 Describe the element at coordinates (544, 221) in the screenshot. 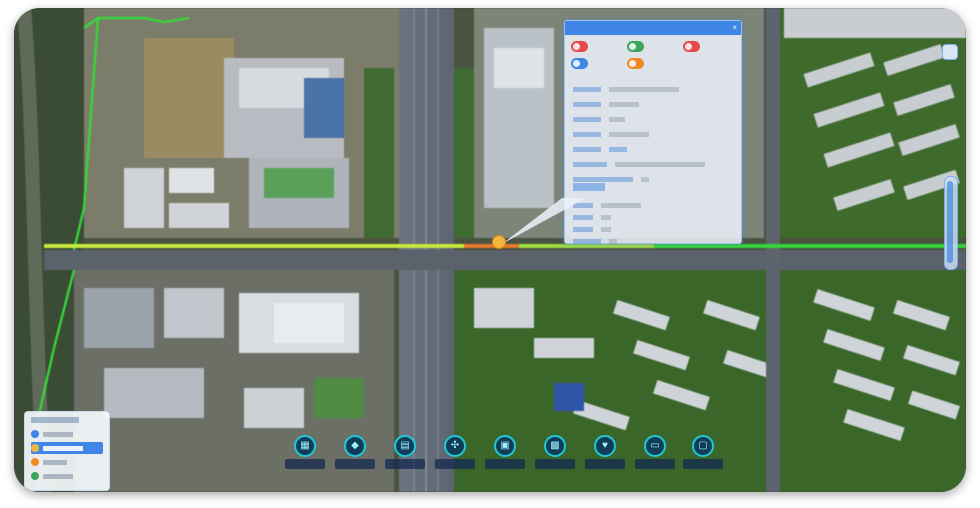

I see `popup-pointer` at that location.